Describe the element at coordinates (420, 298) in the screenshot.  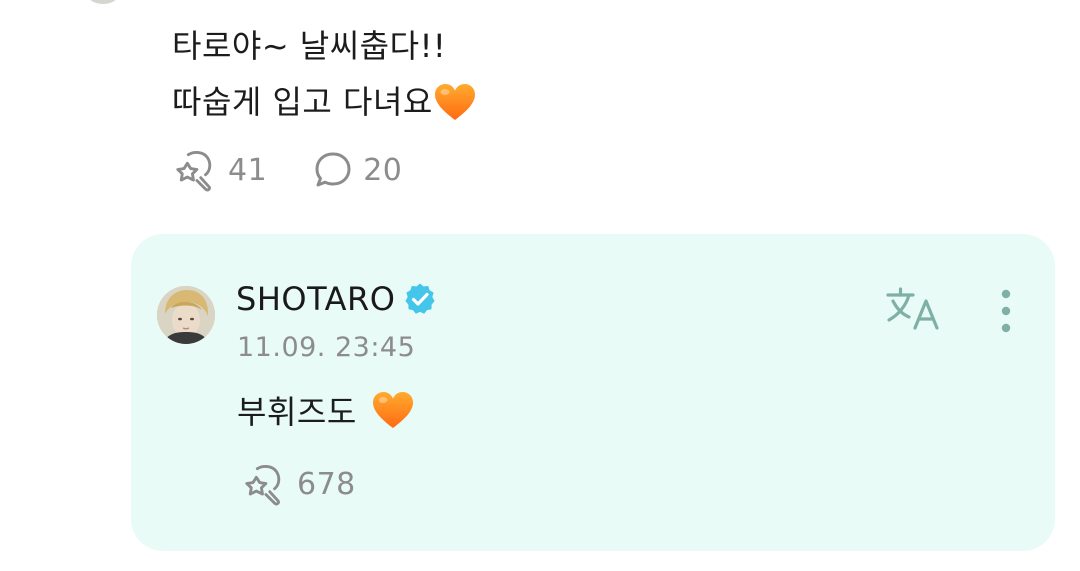
I see `verified-badge-icon` at that location.